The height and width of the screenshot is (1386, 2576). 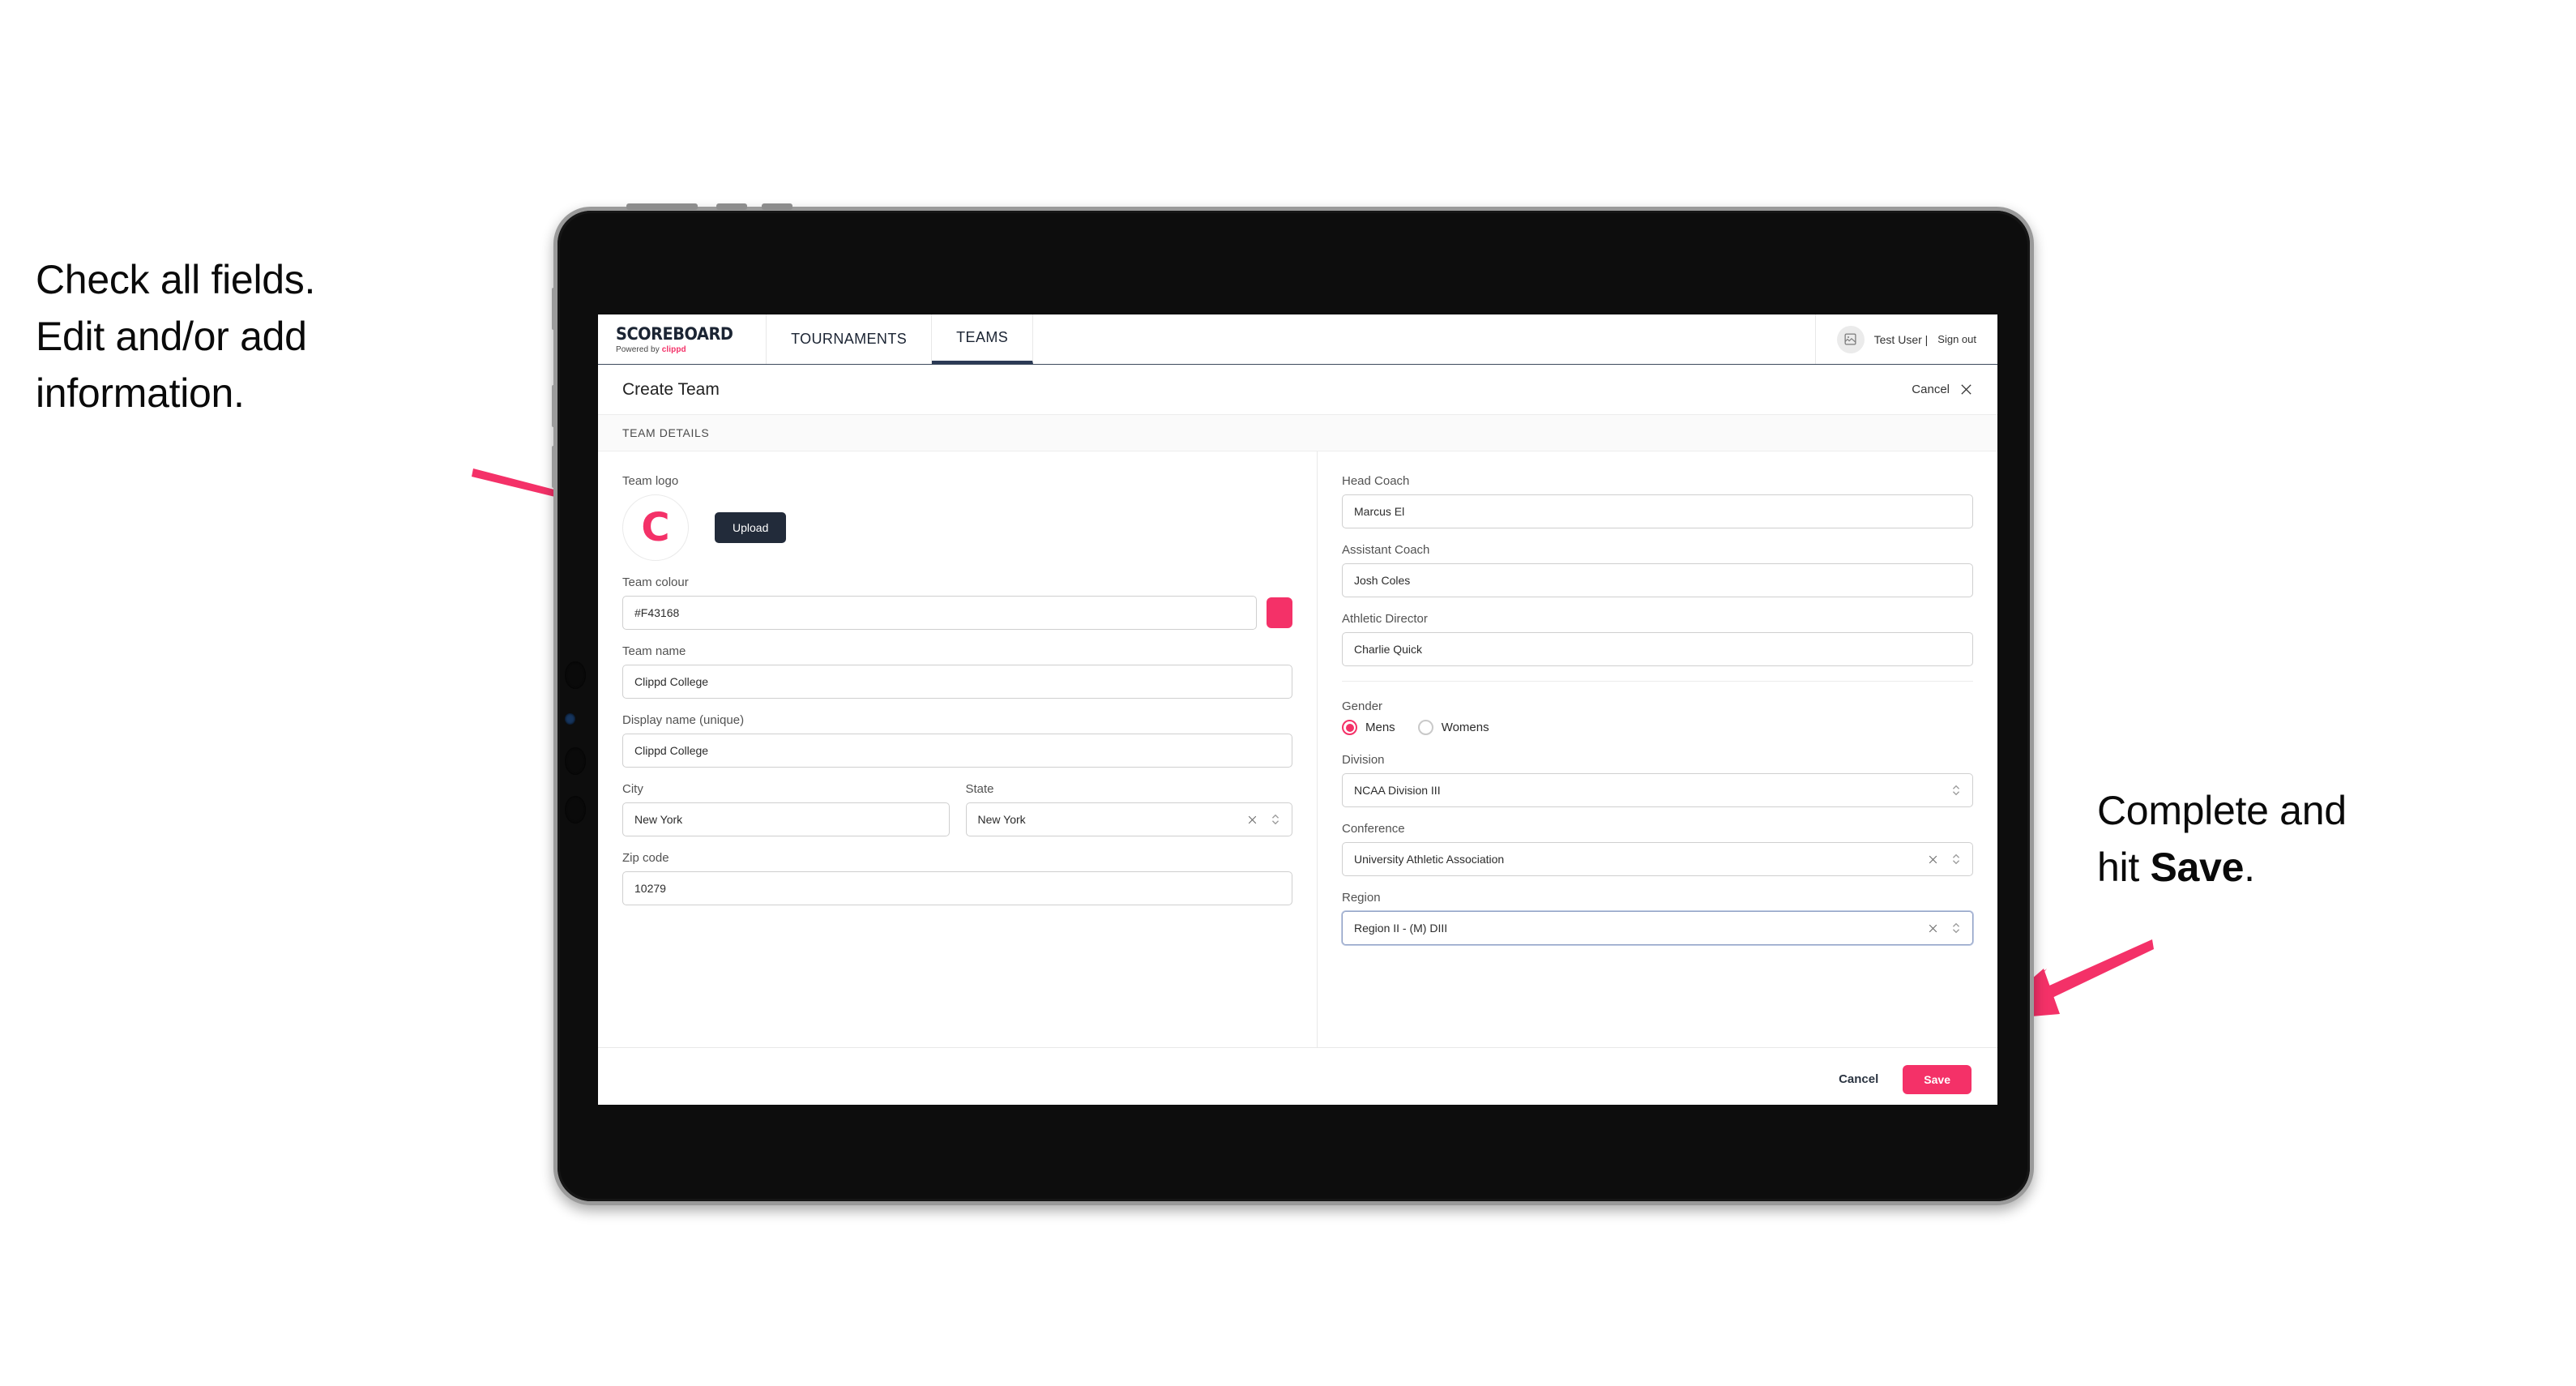 What do you see at coordinates (1401, 928) in the screenshot?
I see `region-value: Region II - (M) DIII` at bounding box center [1401, 928].